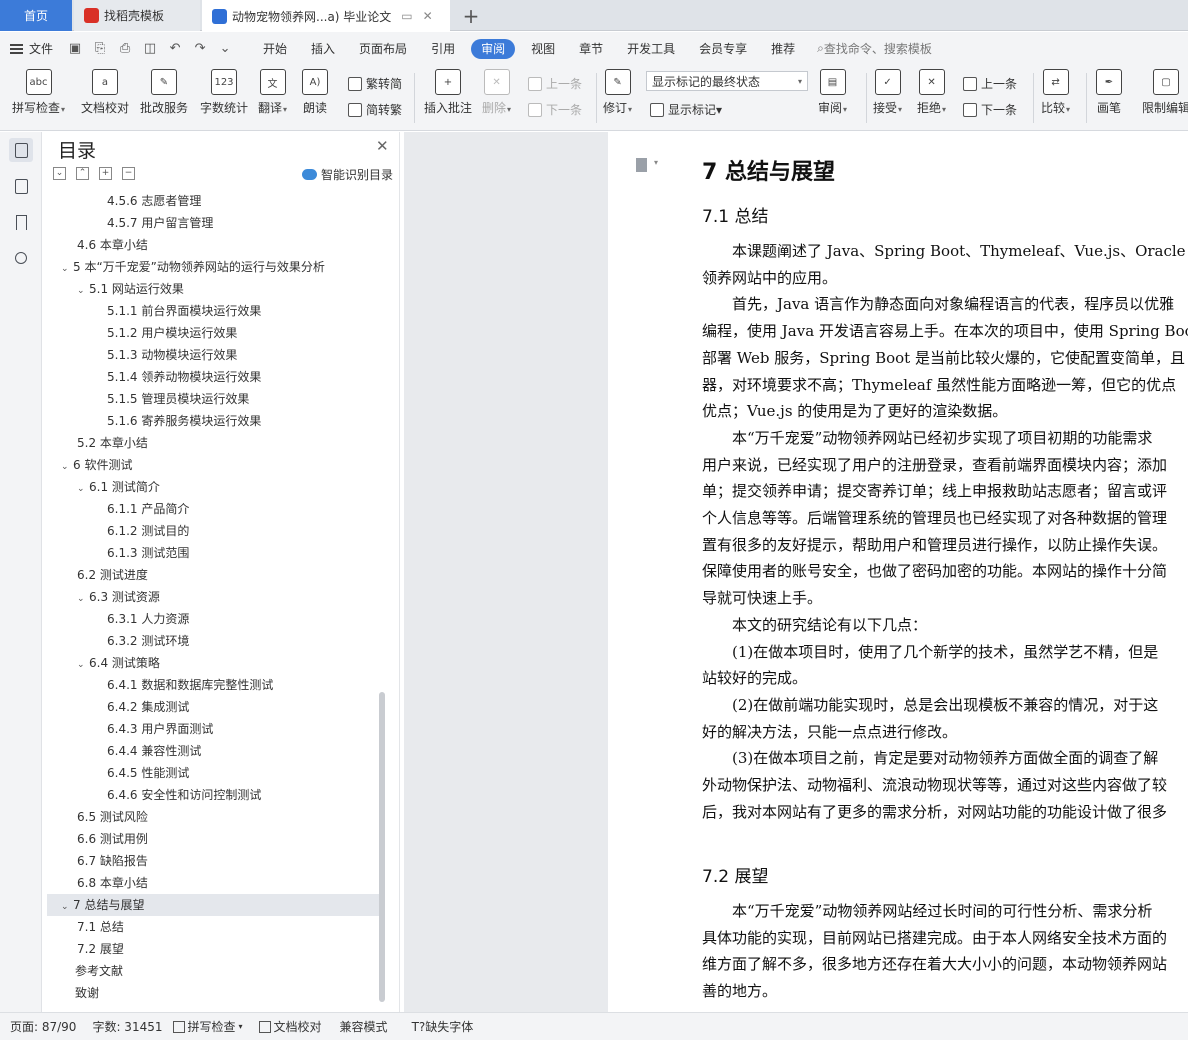 The image size is (1188, 1040). I want to click on toc-item: 4.6 本章小结, so click(213, 245).